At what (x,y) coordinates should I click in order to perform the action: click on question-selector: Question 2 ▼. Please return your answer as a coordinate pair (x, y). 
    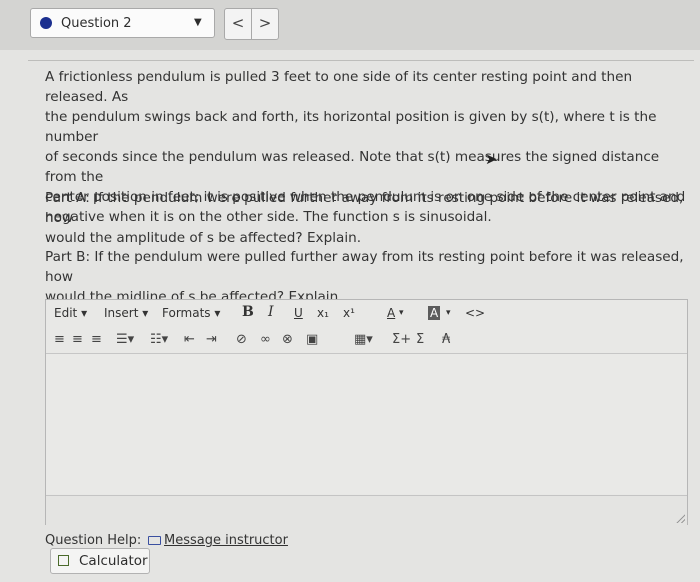
    Looking at the image, I should click on (122, 23).